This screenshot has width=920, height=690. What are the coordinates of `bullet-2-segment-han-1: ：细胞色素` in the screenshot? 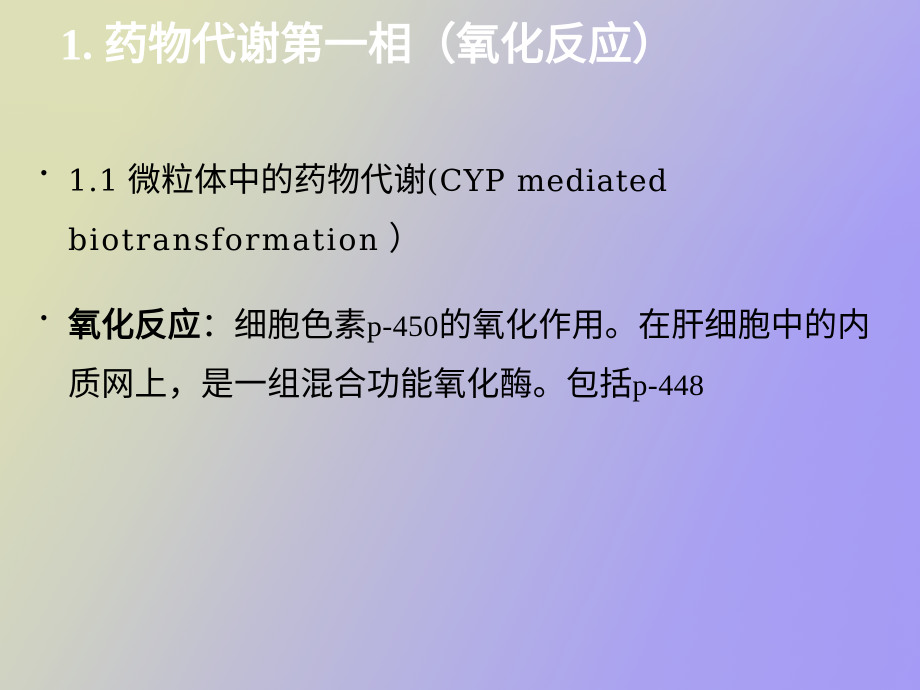 It's located at (283, 325).